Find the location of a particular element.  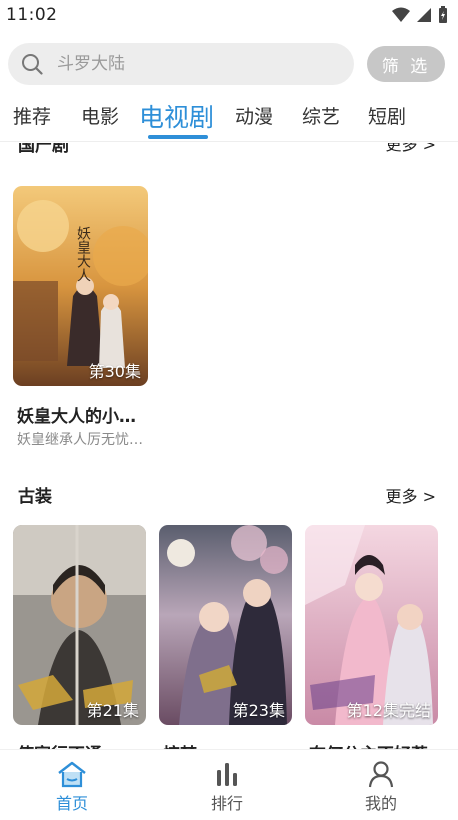

nav-ranking: 排行 is located at coordinates (227, 786).